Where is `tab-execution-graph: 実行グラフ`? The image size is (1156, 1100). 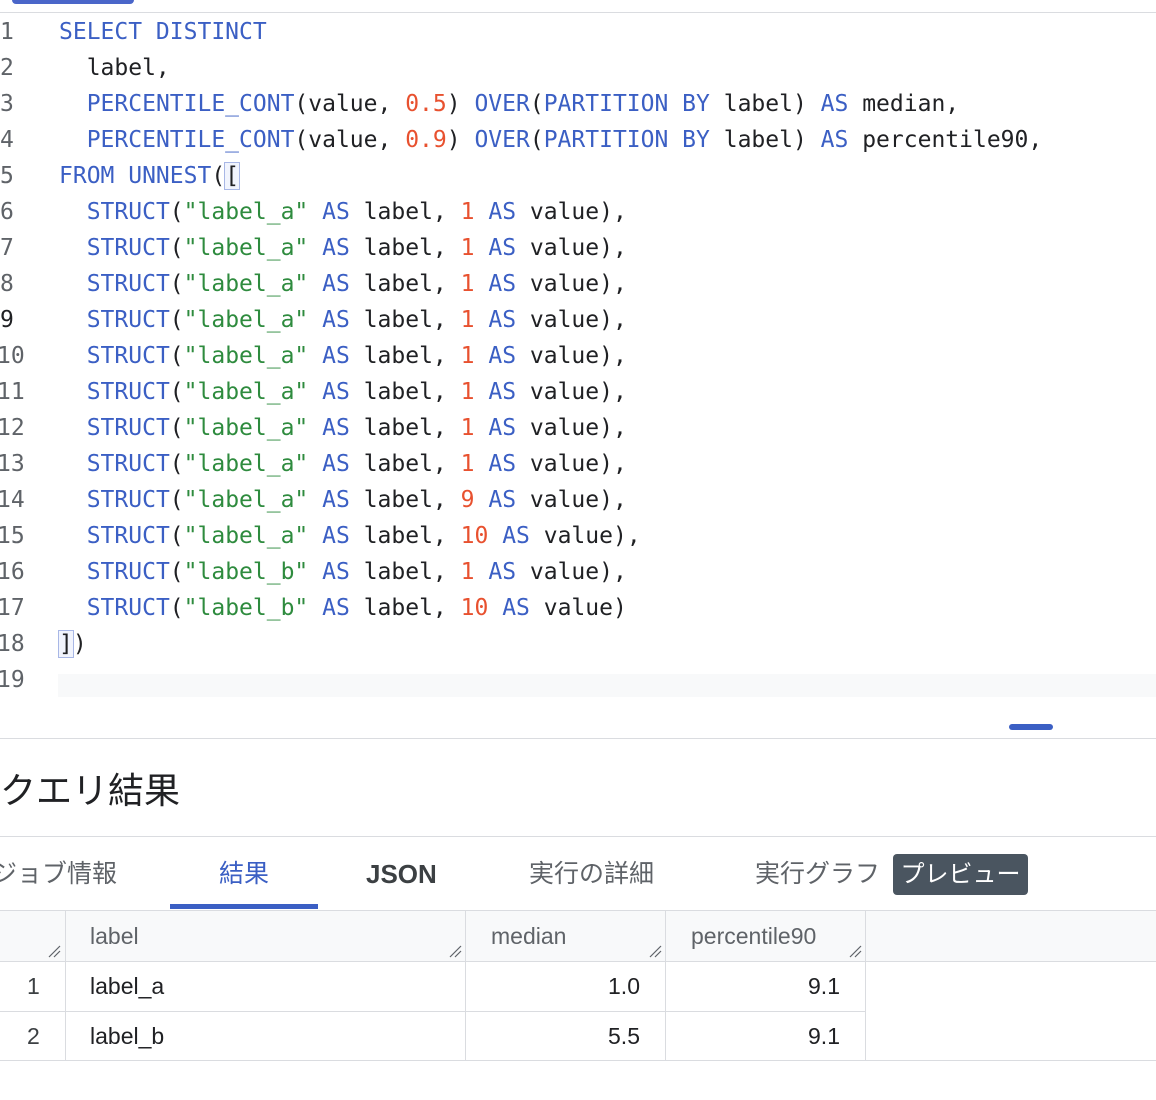
tab-execution-graph: 実行グラフ is located at coordinates (817, 874).